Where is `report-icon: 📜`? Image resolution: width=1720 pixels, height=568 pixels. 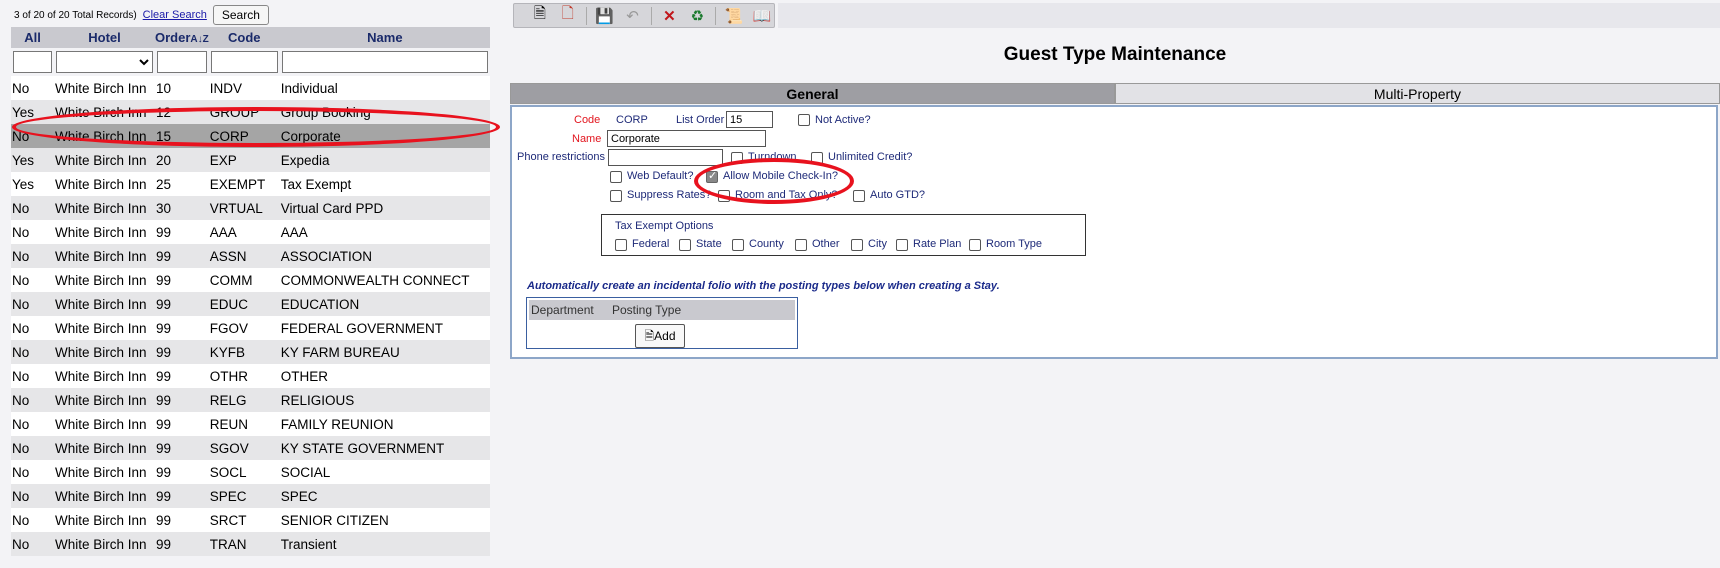 report-icon: 📜 is located at coordinates (734, 16).